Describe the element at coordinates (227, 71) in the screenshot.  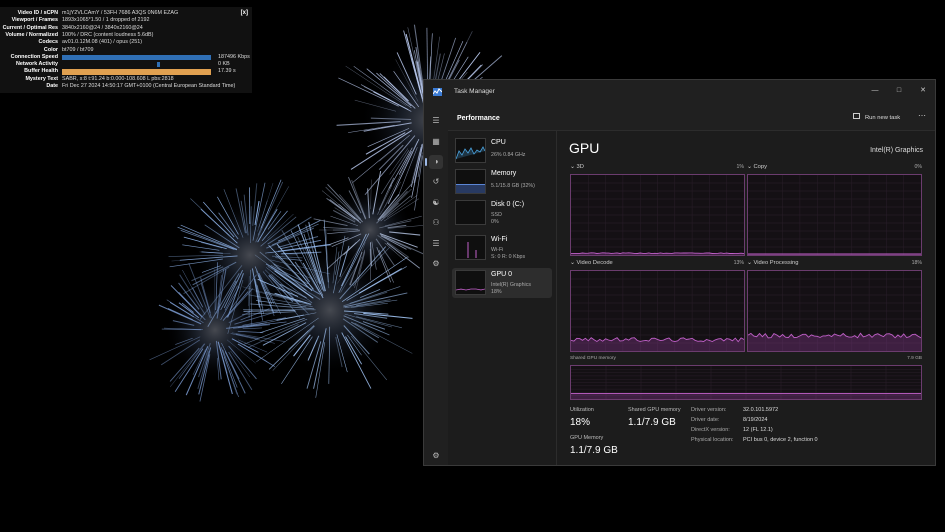
I see `stats-value: 17.39 s` at that location.